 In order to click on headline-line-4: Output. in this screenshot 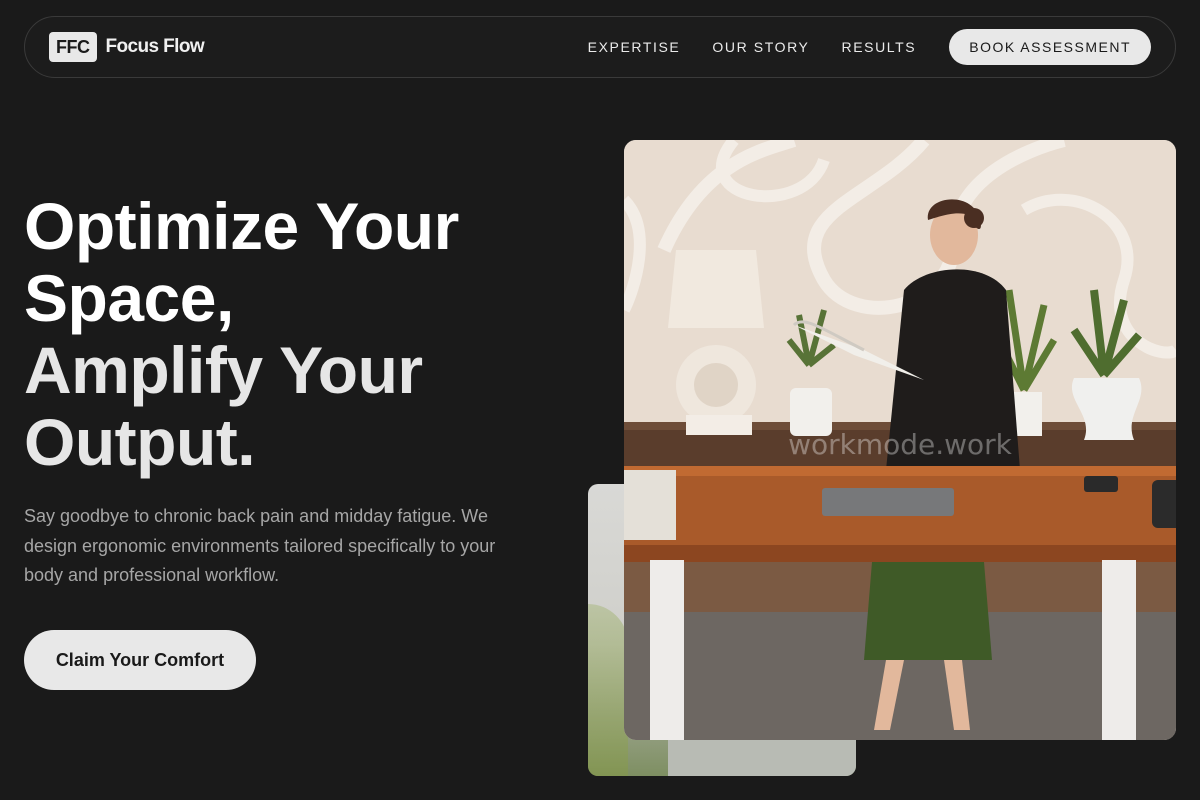, I will do `click(140, 442)`.